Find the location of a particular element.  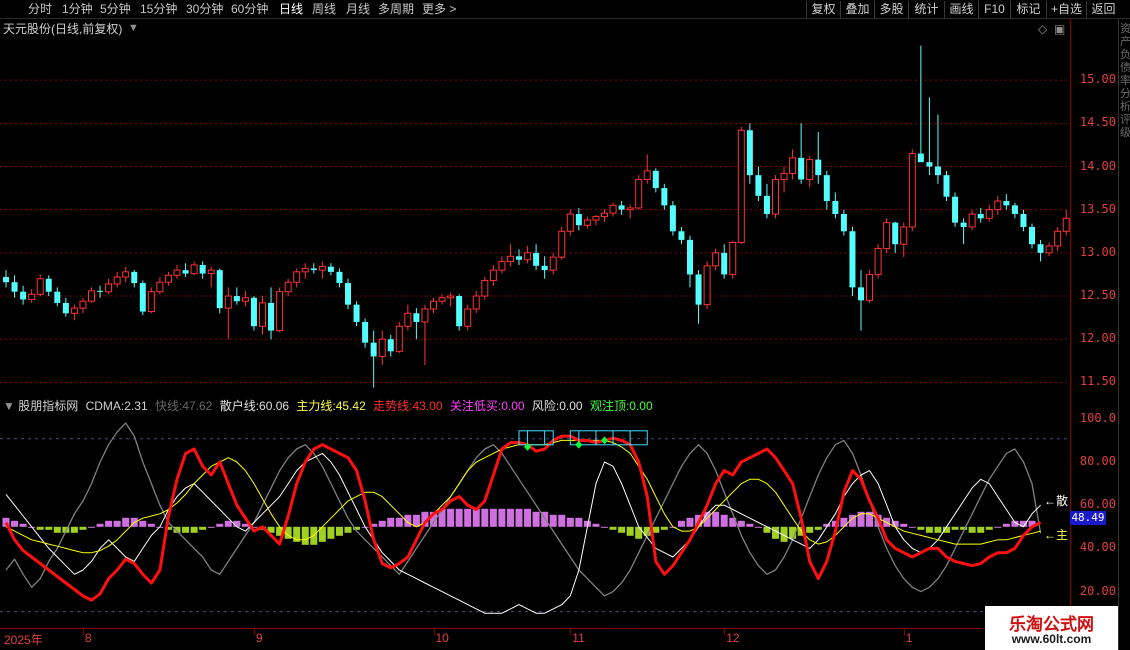

multi-stock-button: 多股 is located at coordinates (891, 9).